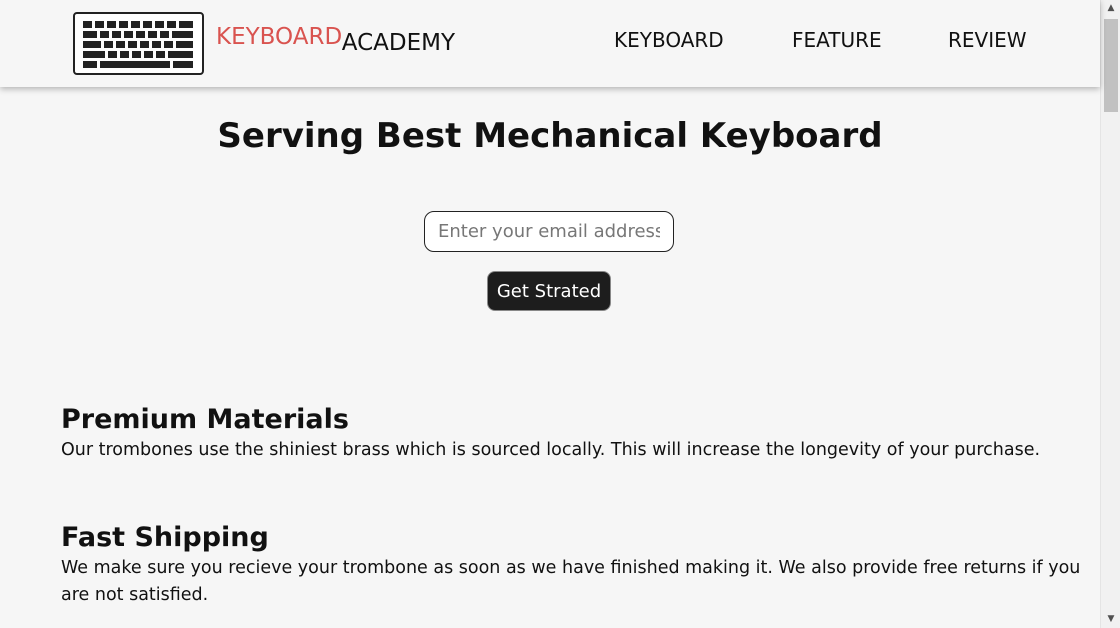  Describe the element at coordinates (165, 537) in the screenshot. I see `feature-title: Fast Shipping` at that location.